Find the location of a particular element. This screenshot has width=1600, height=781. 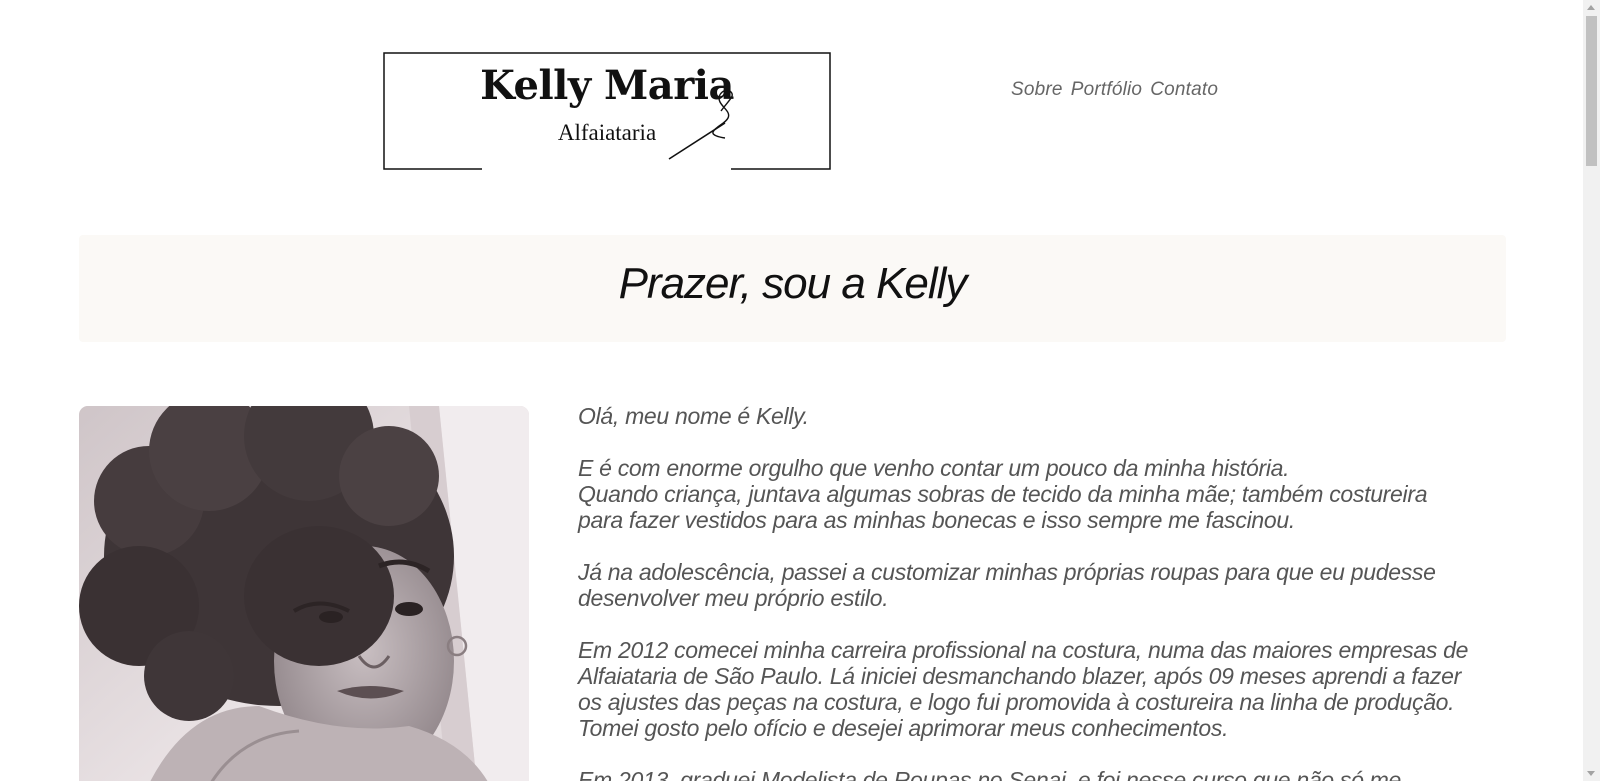

banner-title: Prazer, sou a Kelly is located at coordinates (793, 283).